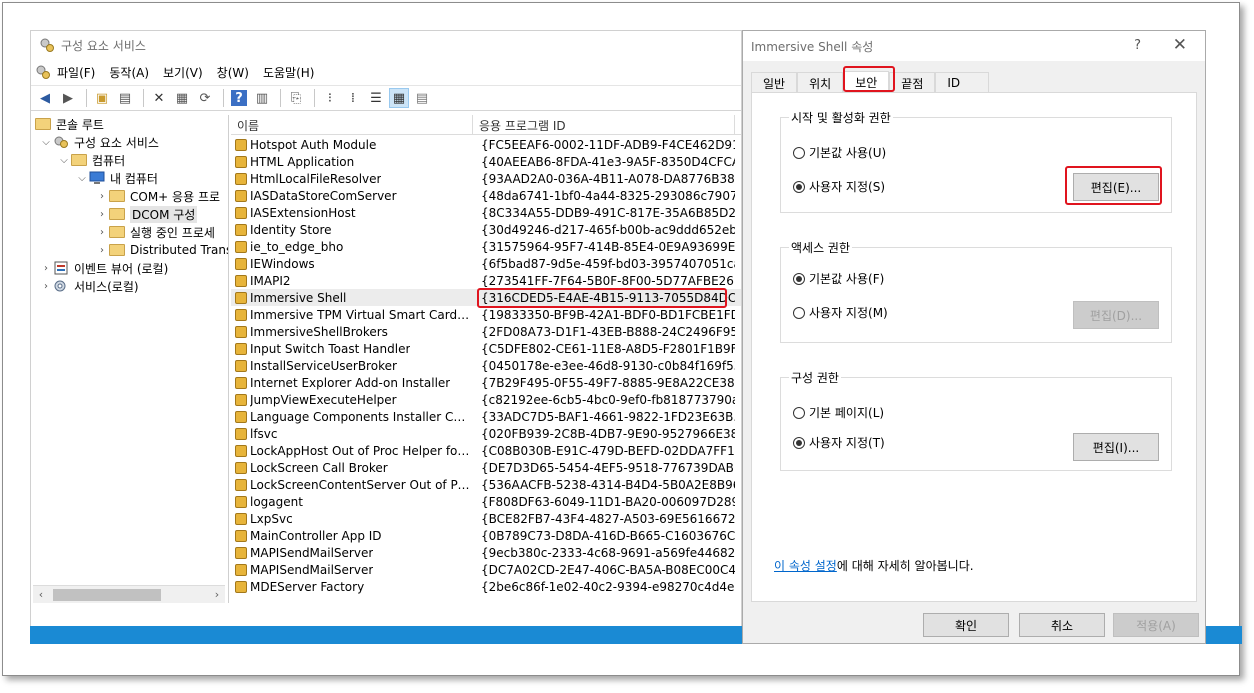 The height and width of the screenshot is (693, 1254). Describe the element at coordinates (1137, 45) in the screenshot. I see `help-button: ?` at that location.